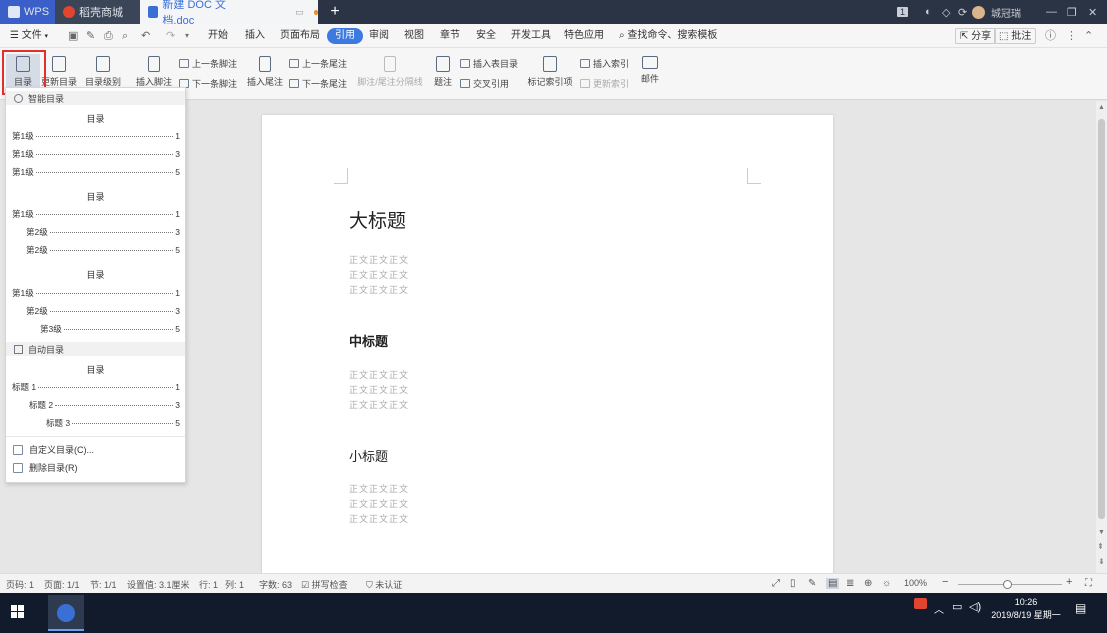  What do you see at coordinates (939, 608) in the screenshot?
I see `tray-chevron-icon: ︿` at bounding box center [939, 608].